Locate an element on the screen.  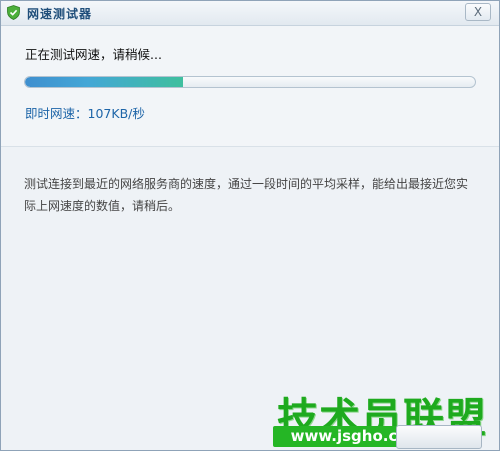
speed-value: 107KB/秒 is located at coordinates (116, 113).